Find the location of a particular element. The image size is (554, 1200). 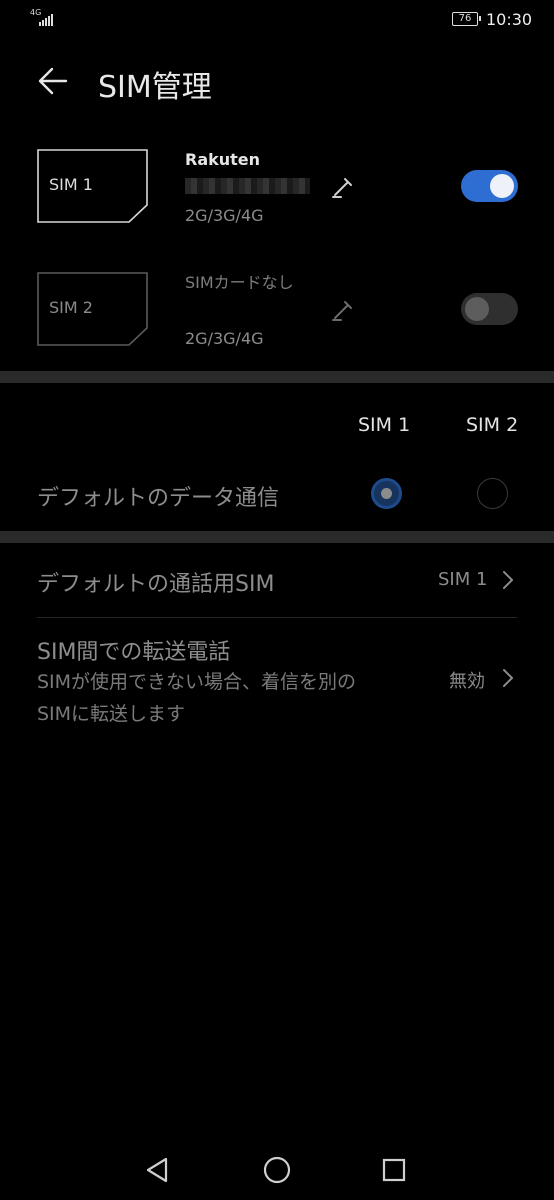

sim2-card: SIM 2 is located at coordinates (92, 309).